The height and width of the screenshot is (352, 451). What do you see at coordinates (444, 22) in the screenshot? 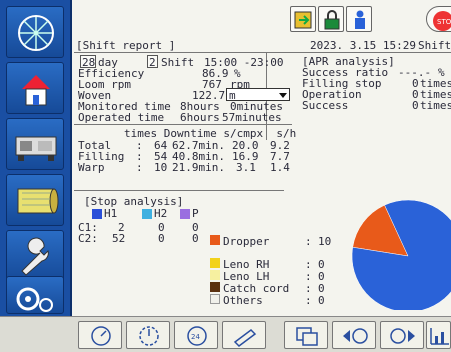
I see `svg-text: STO` at bounding box center [444, 22].